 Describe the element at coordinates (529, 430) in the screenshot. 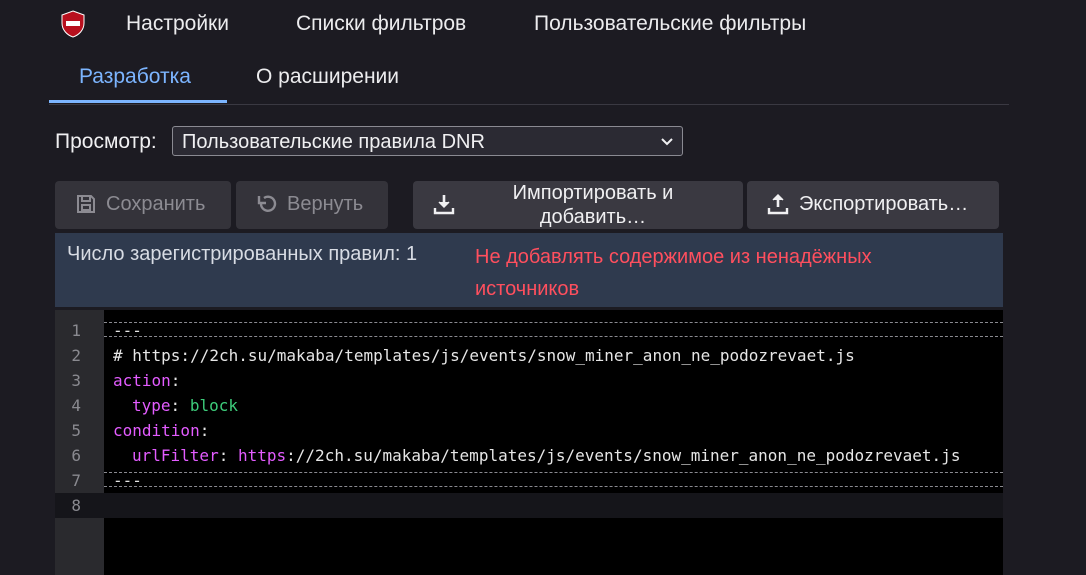

I see `editor-line: 5 condition:` at that location.